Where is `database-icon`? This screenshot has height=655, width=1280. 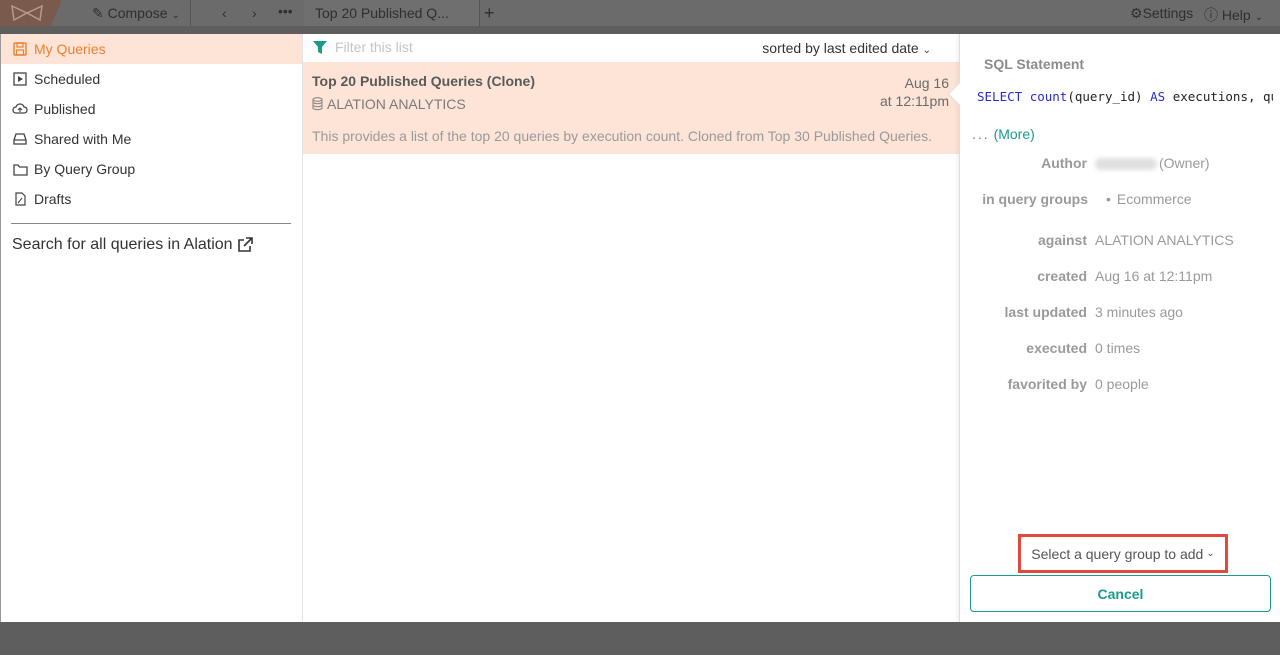 database-icon is located at coordinates (317, 104).